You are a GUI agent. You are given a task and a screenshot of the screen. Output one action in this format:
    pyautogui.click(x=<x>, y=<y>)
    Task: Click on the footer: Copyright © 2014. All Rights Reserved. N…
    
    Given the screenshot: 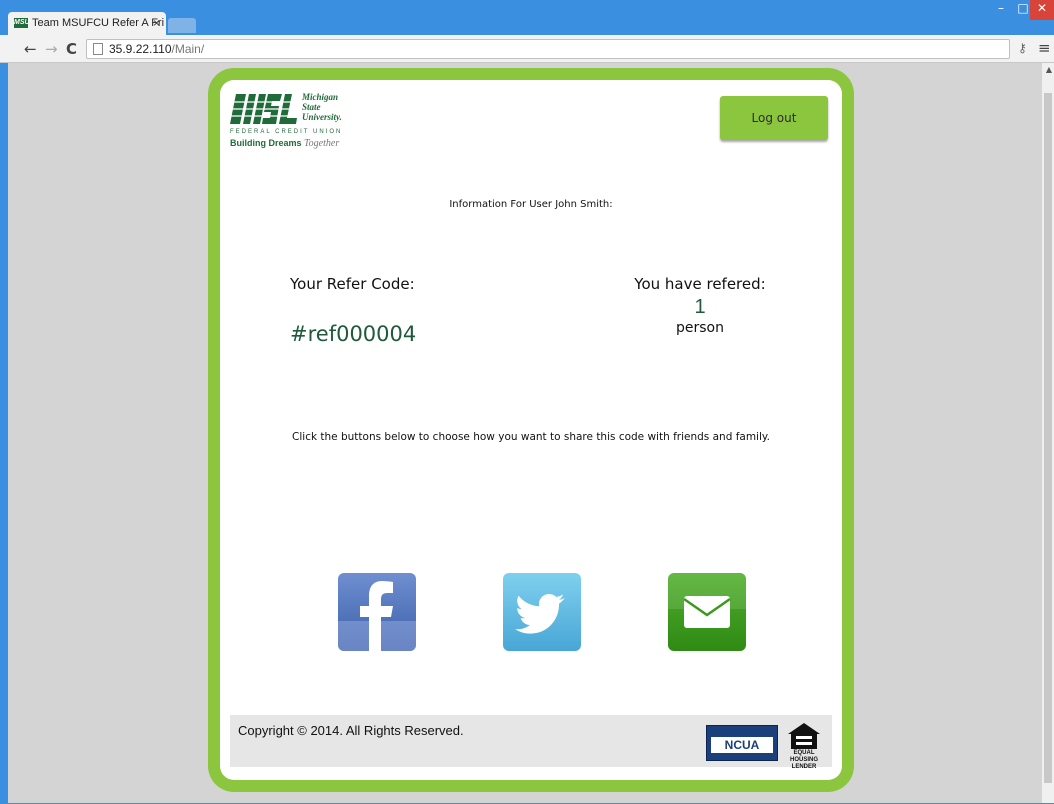 What is the action you would take?
    pyautogui.click(x=531, y=742)
    